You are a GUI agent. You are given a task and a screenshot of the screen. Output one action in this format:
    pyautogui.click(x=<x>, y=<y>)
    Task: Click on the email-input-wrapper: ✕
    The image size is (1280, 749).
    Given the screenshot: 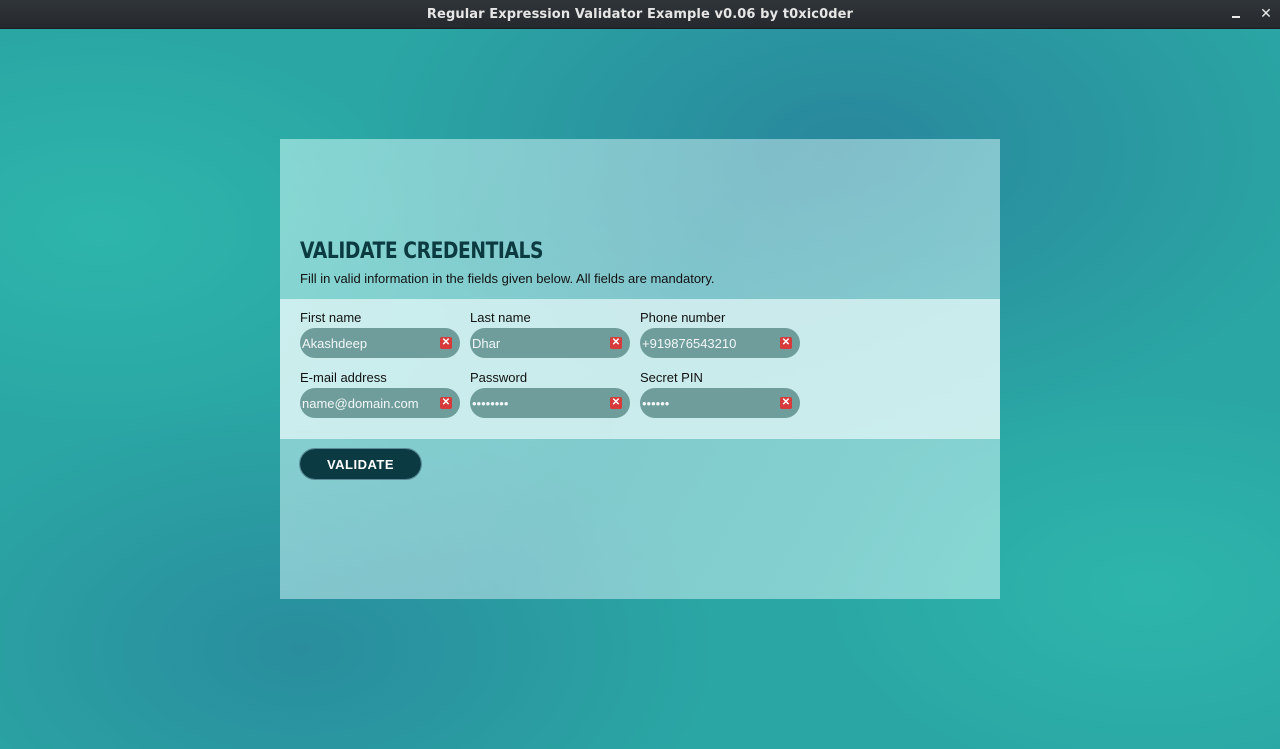 What is the action you would take?
    pyautogui.click(x=380, y=403)
    